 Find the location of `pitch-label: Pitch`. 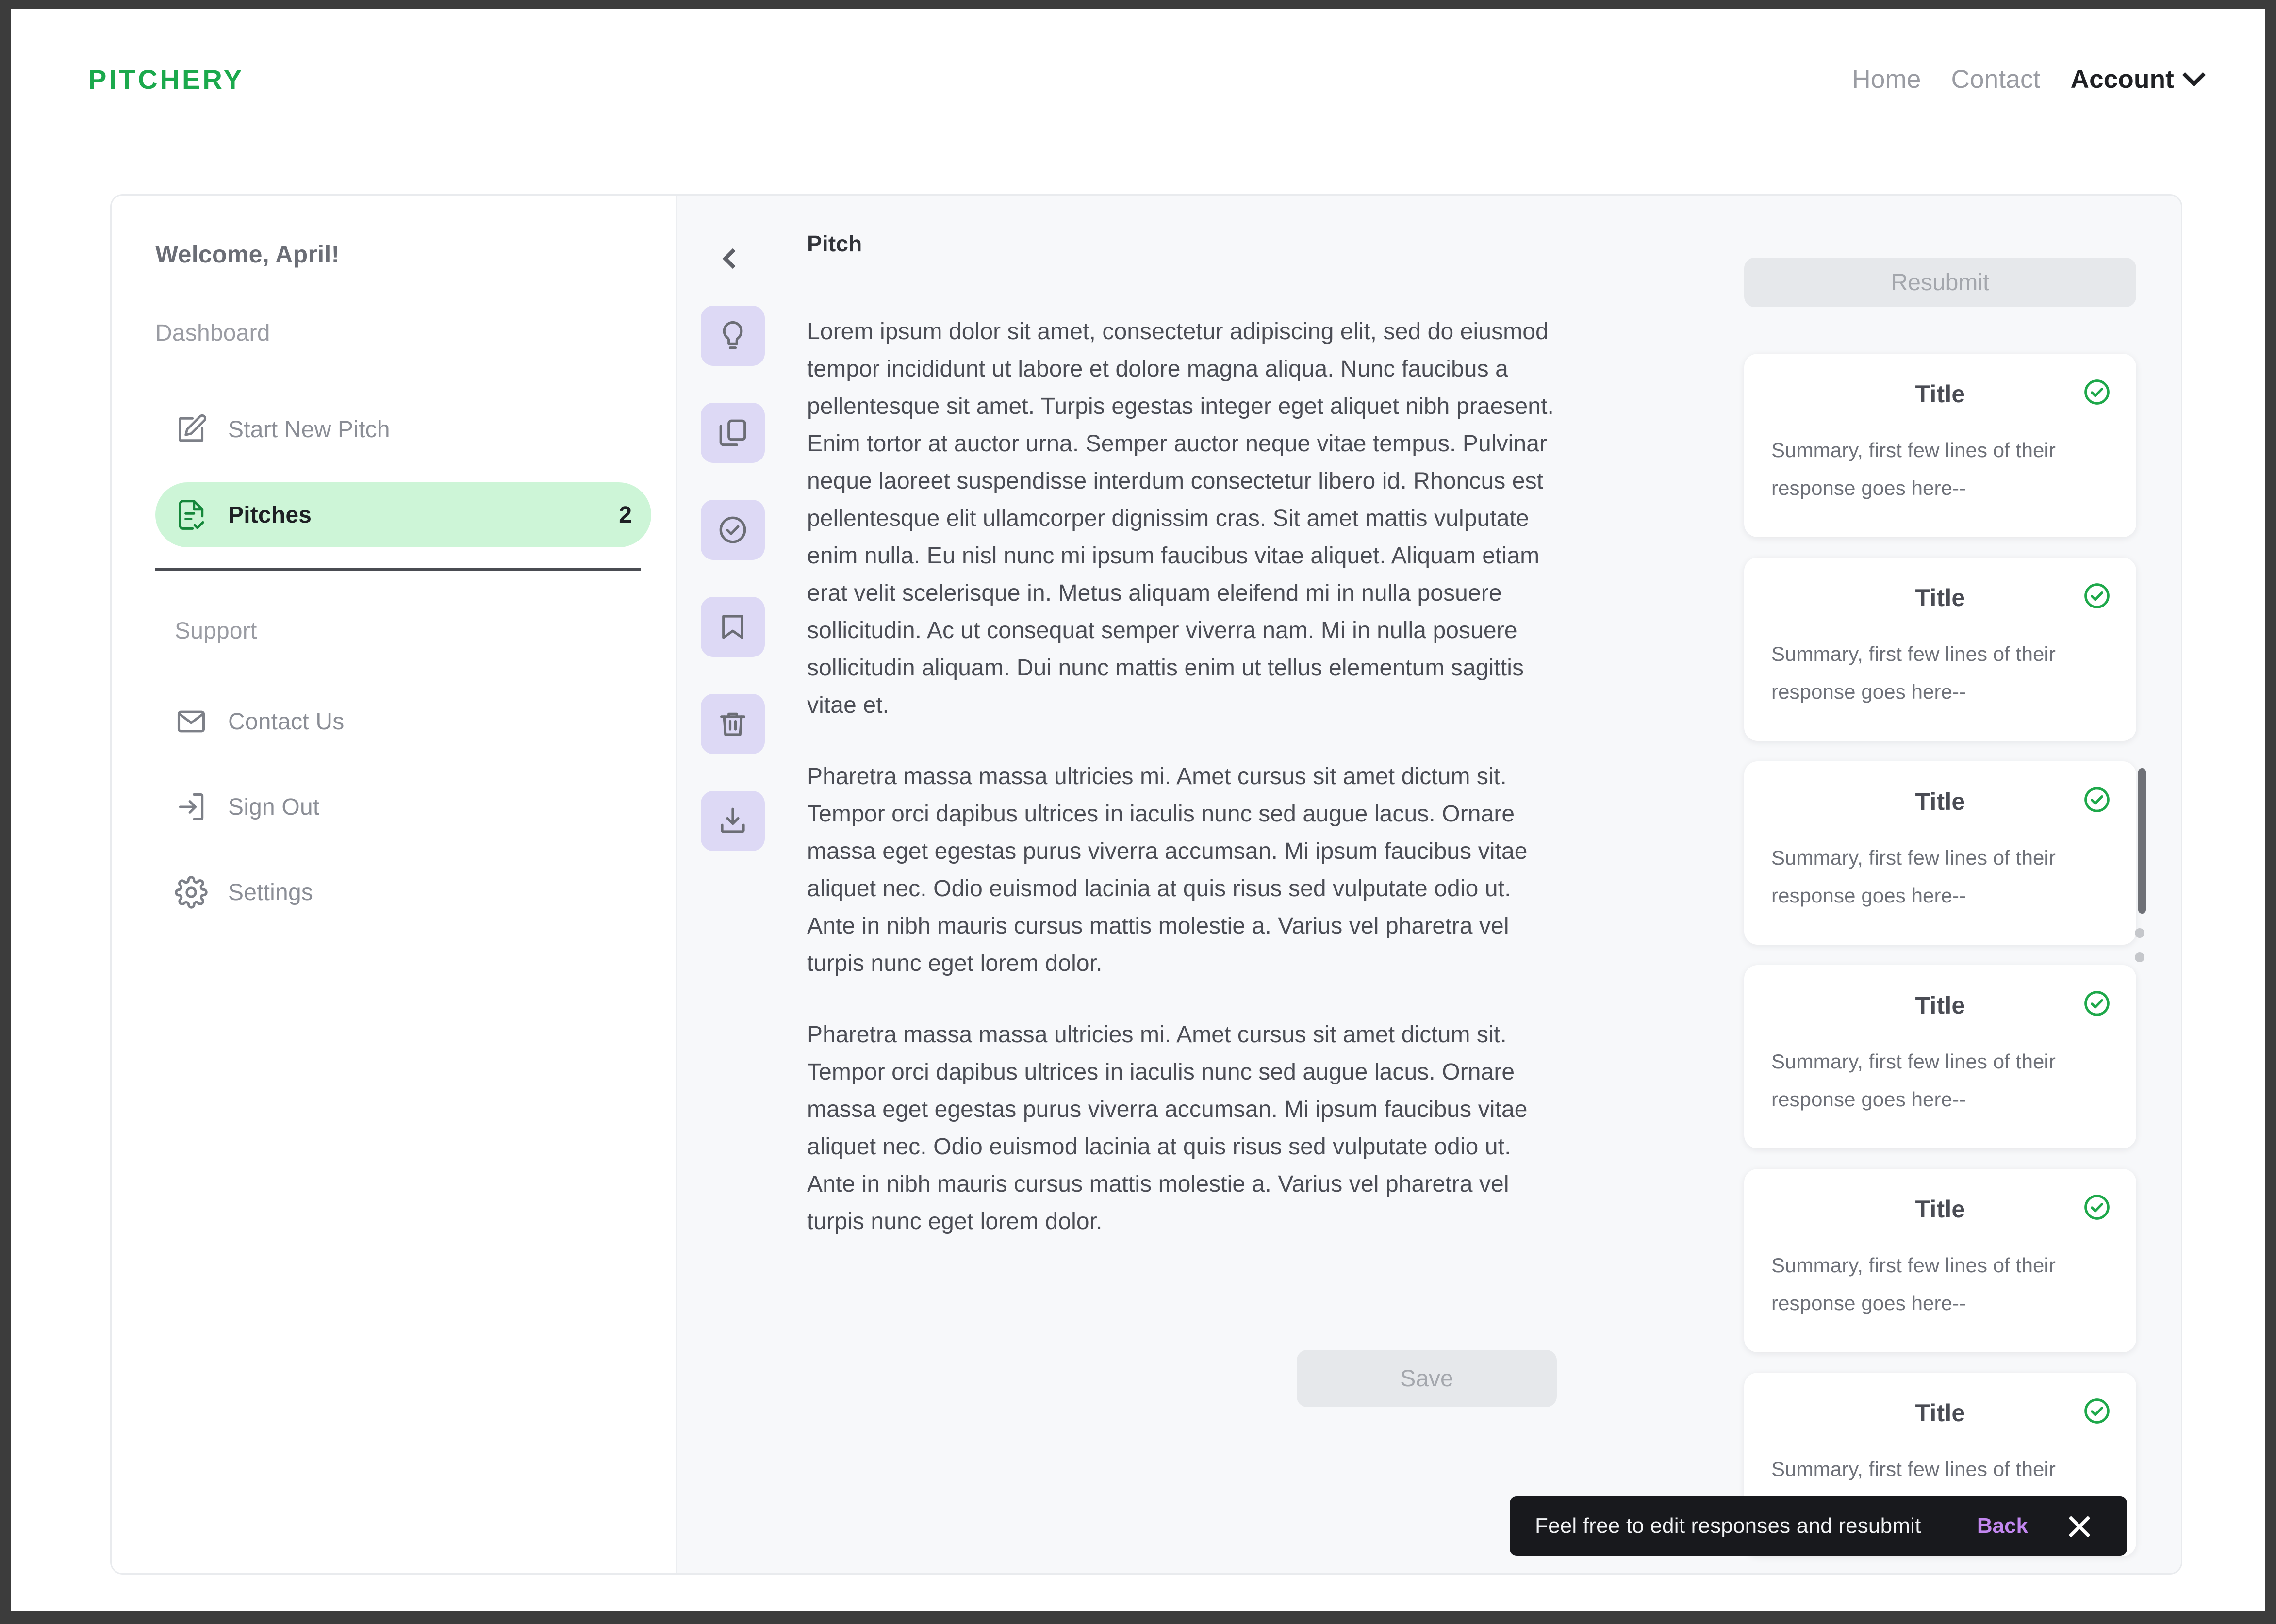

pitch-label: Pitch is located at coordinates (834, 244).